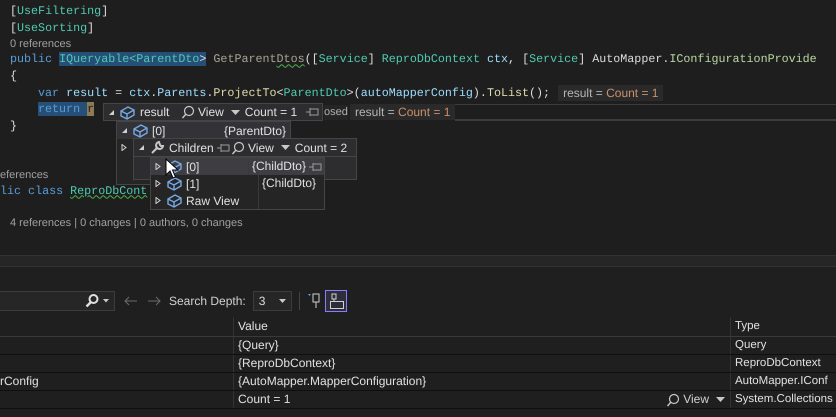 This screenshot has height=417, width=836. What do you see at coordinates (481, 345) in the screenshot?
I see `table-cell: {Query}` at bounding box center [481, 345].